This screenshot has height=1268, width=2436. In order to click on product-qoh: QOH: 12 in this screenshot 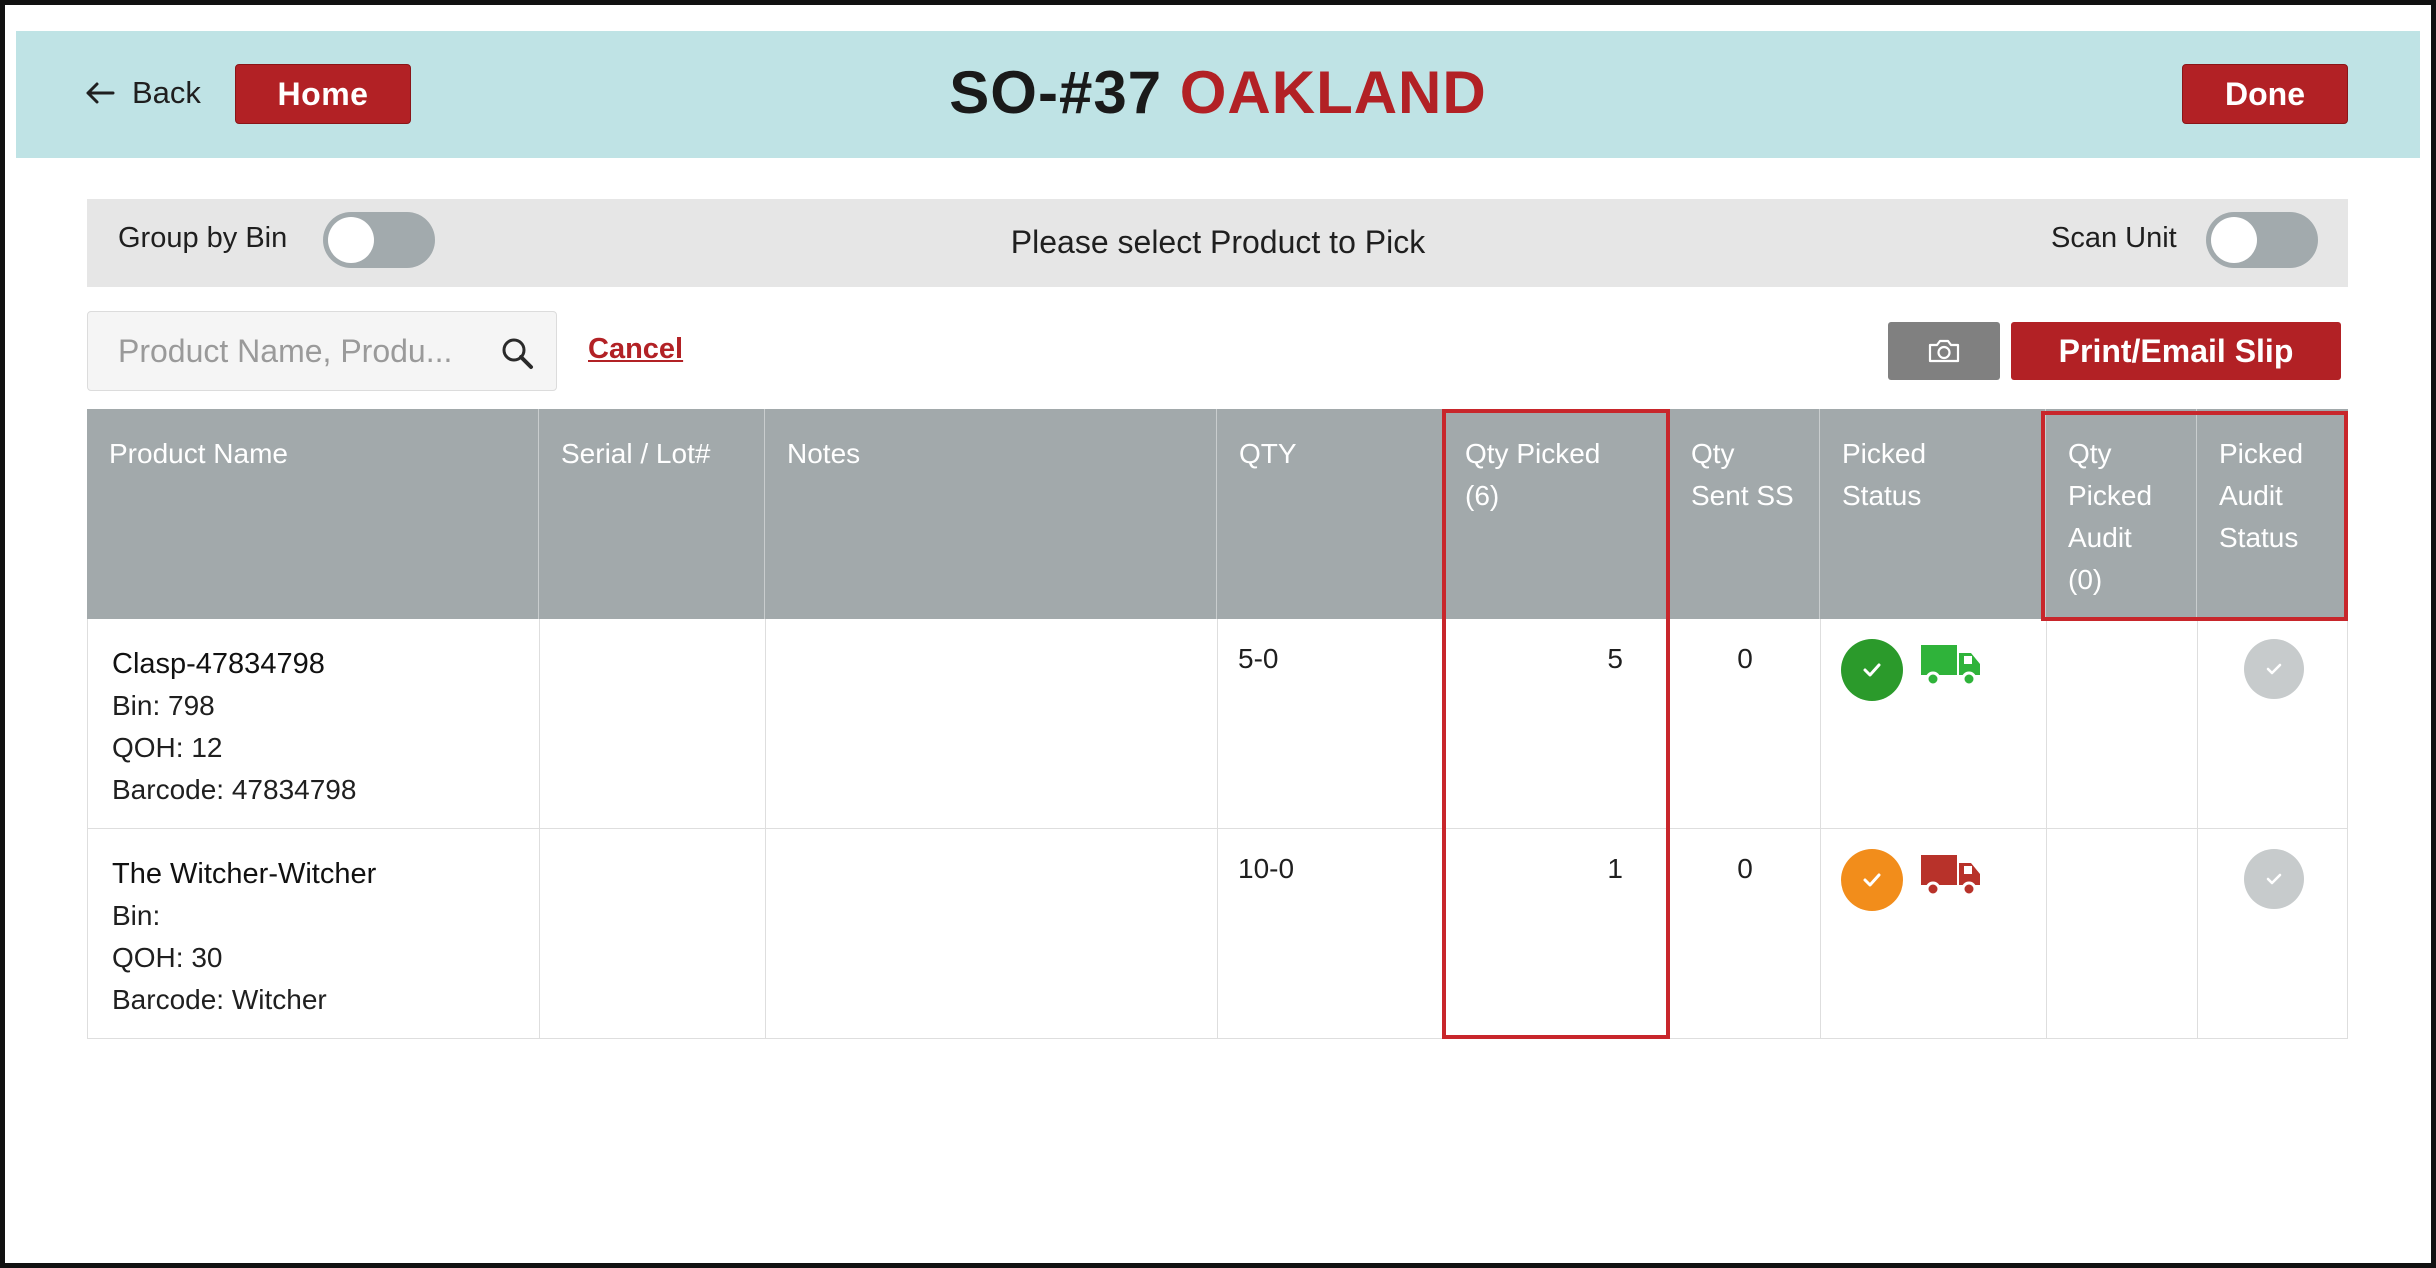, I will do `click(167, 747)`.